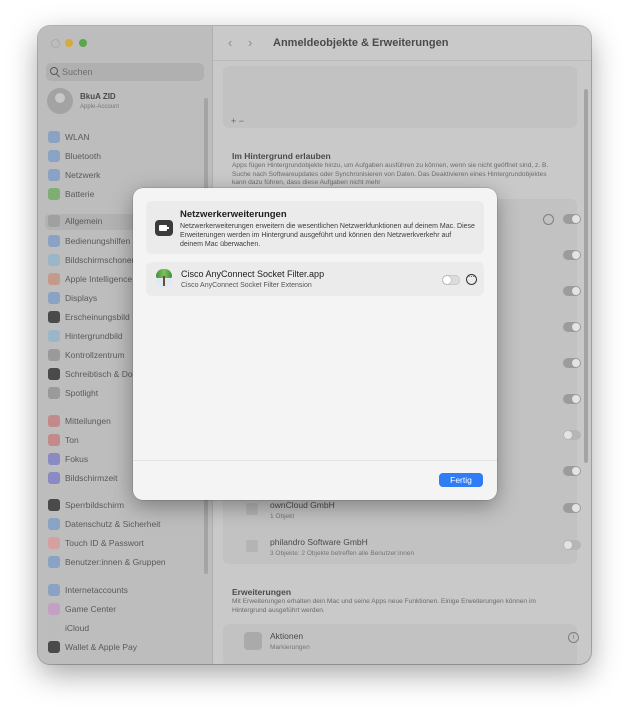 The width and height of the screenshot is (629, 714). I want to click on more-options-icon: ⋯, so click(471, 279).